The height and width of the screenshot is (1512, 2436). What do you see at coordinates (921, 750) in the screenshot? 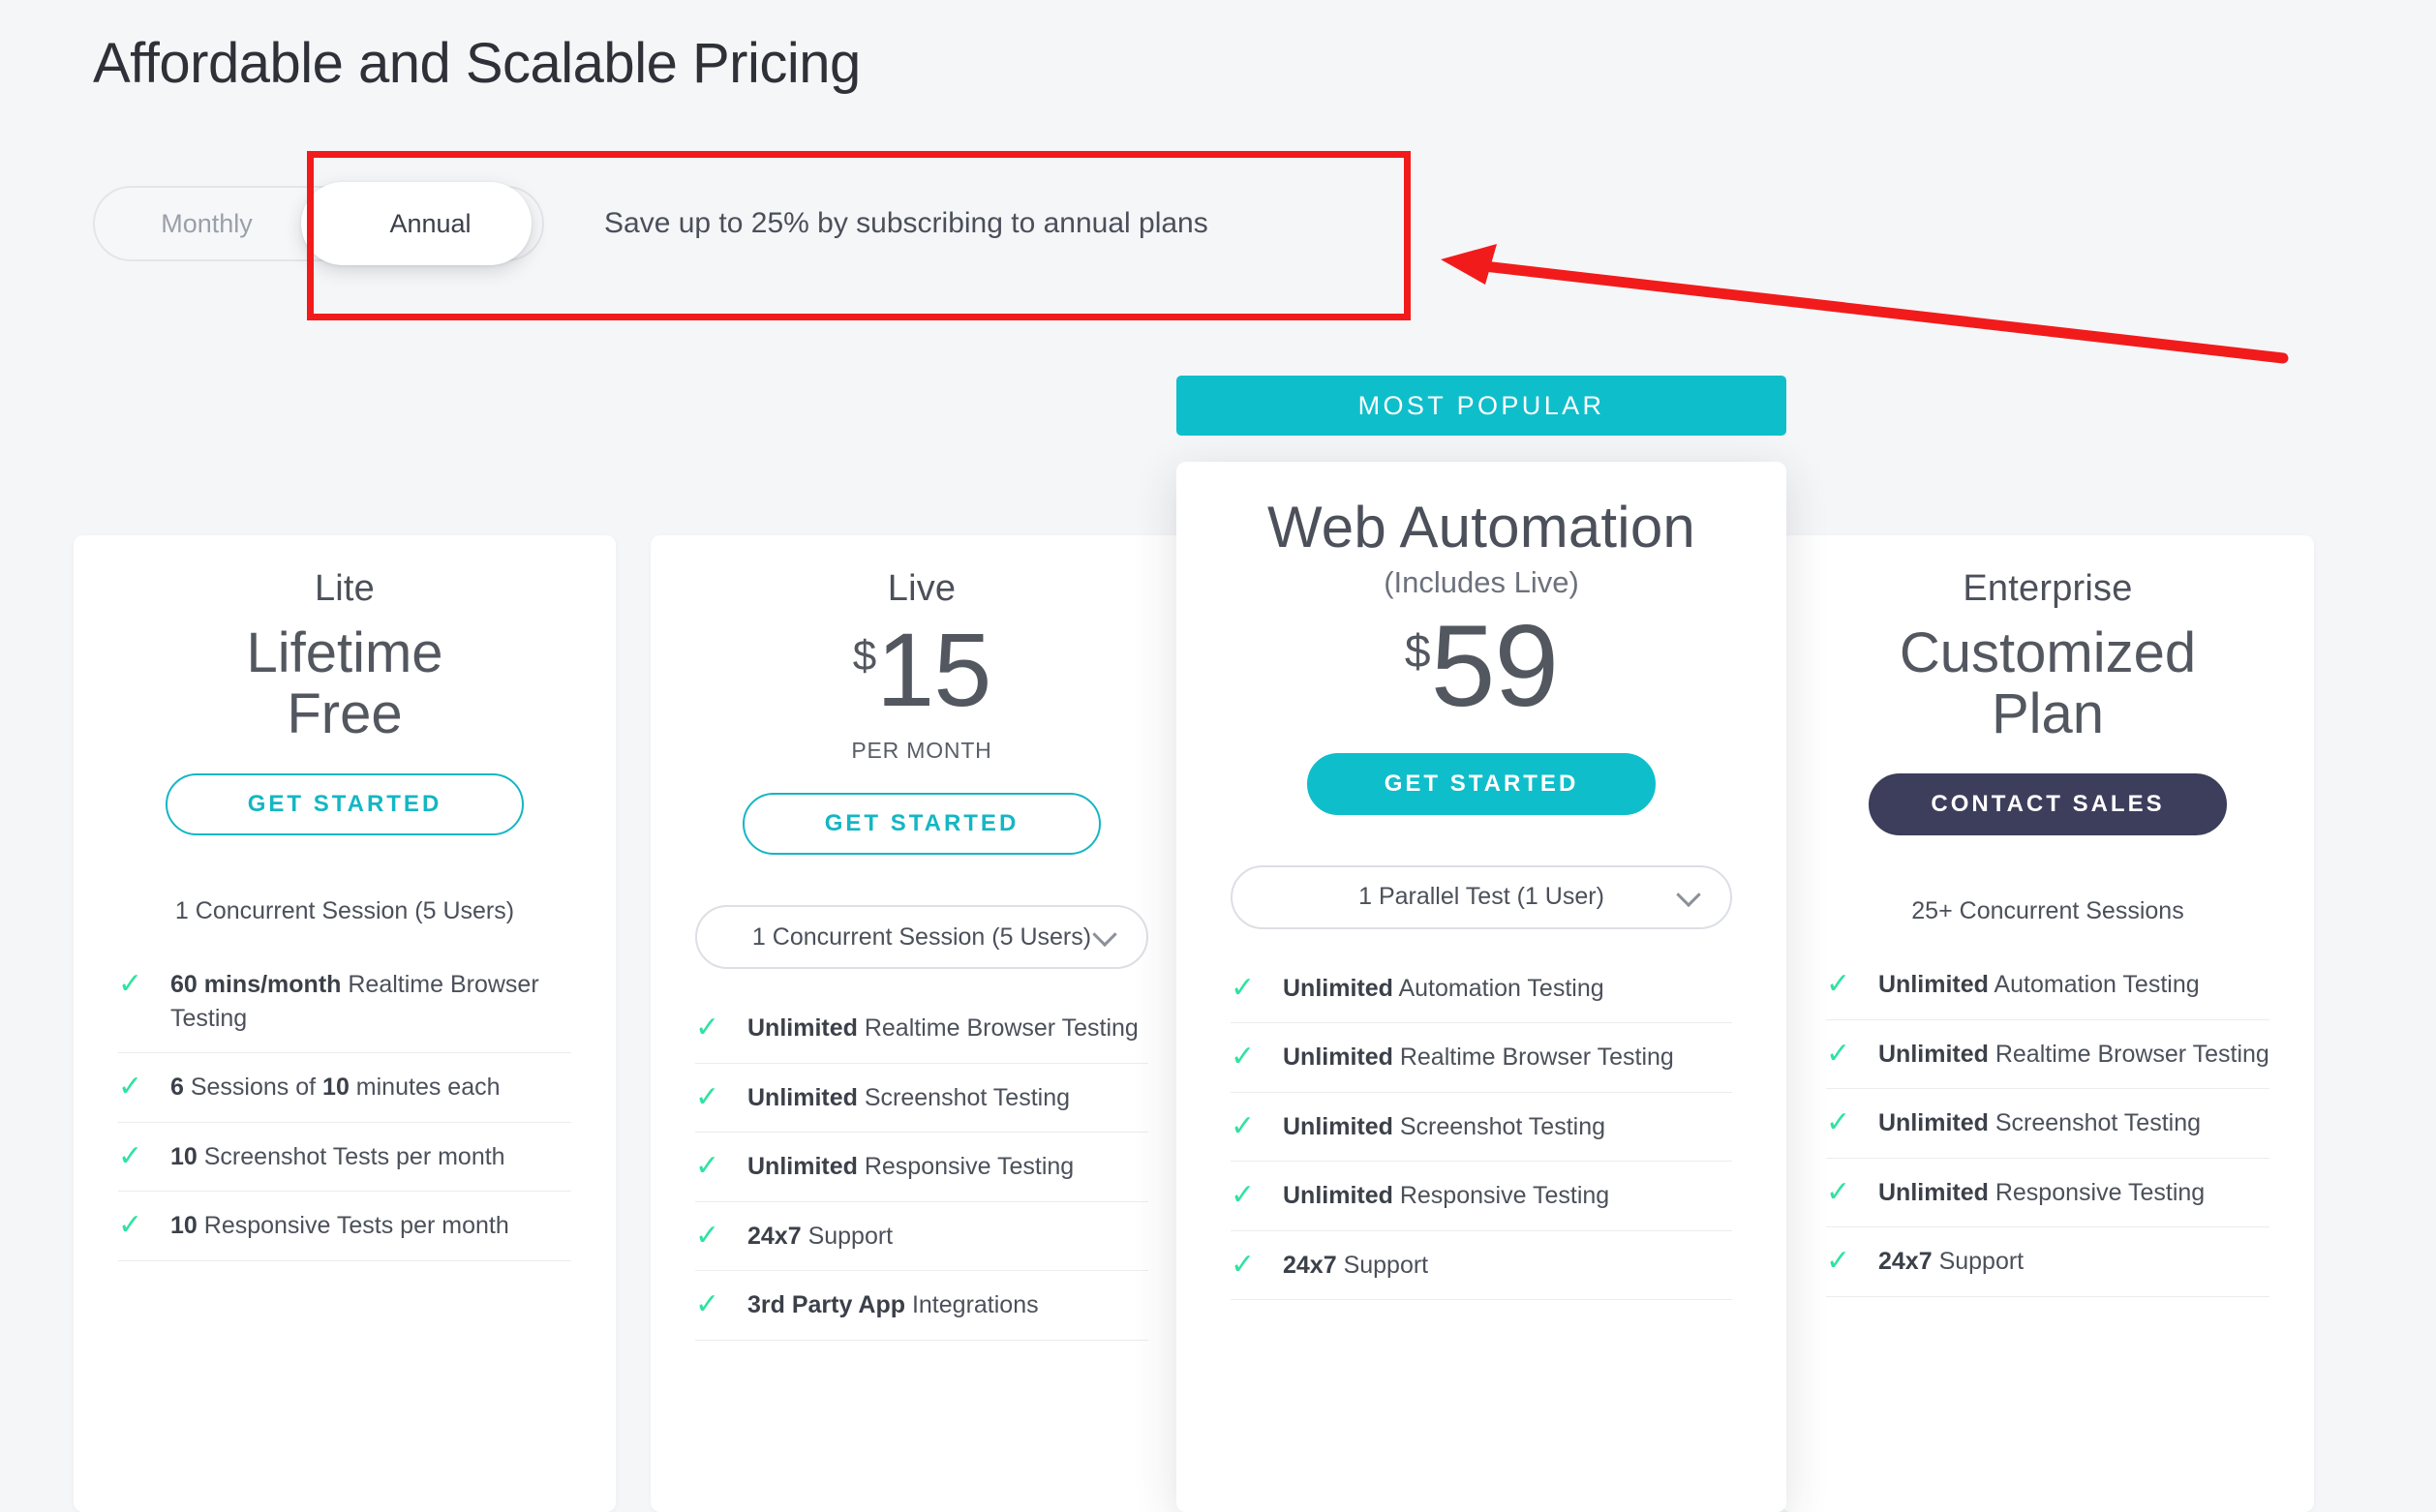
I see `price-period: PER MONTH` at bounding box center [921, 750].